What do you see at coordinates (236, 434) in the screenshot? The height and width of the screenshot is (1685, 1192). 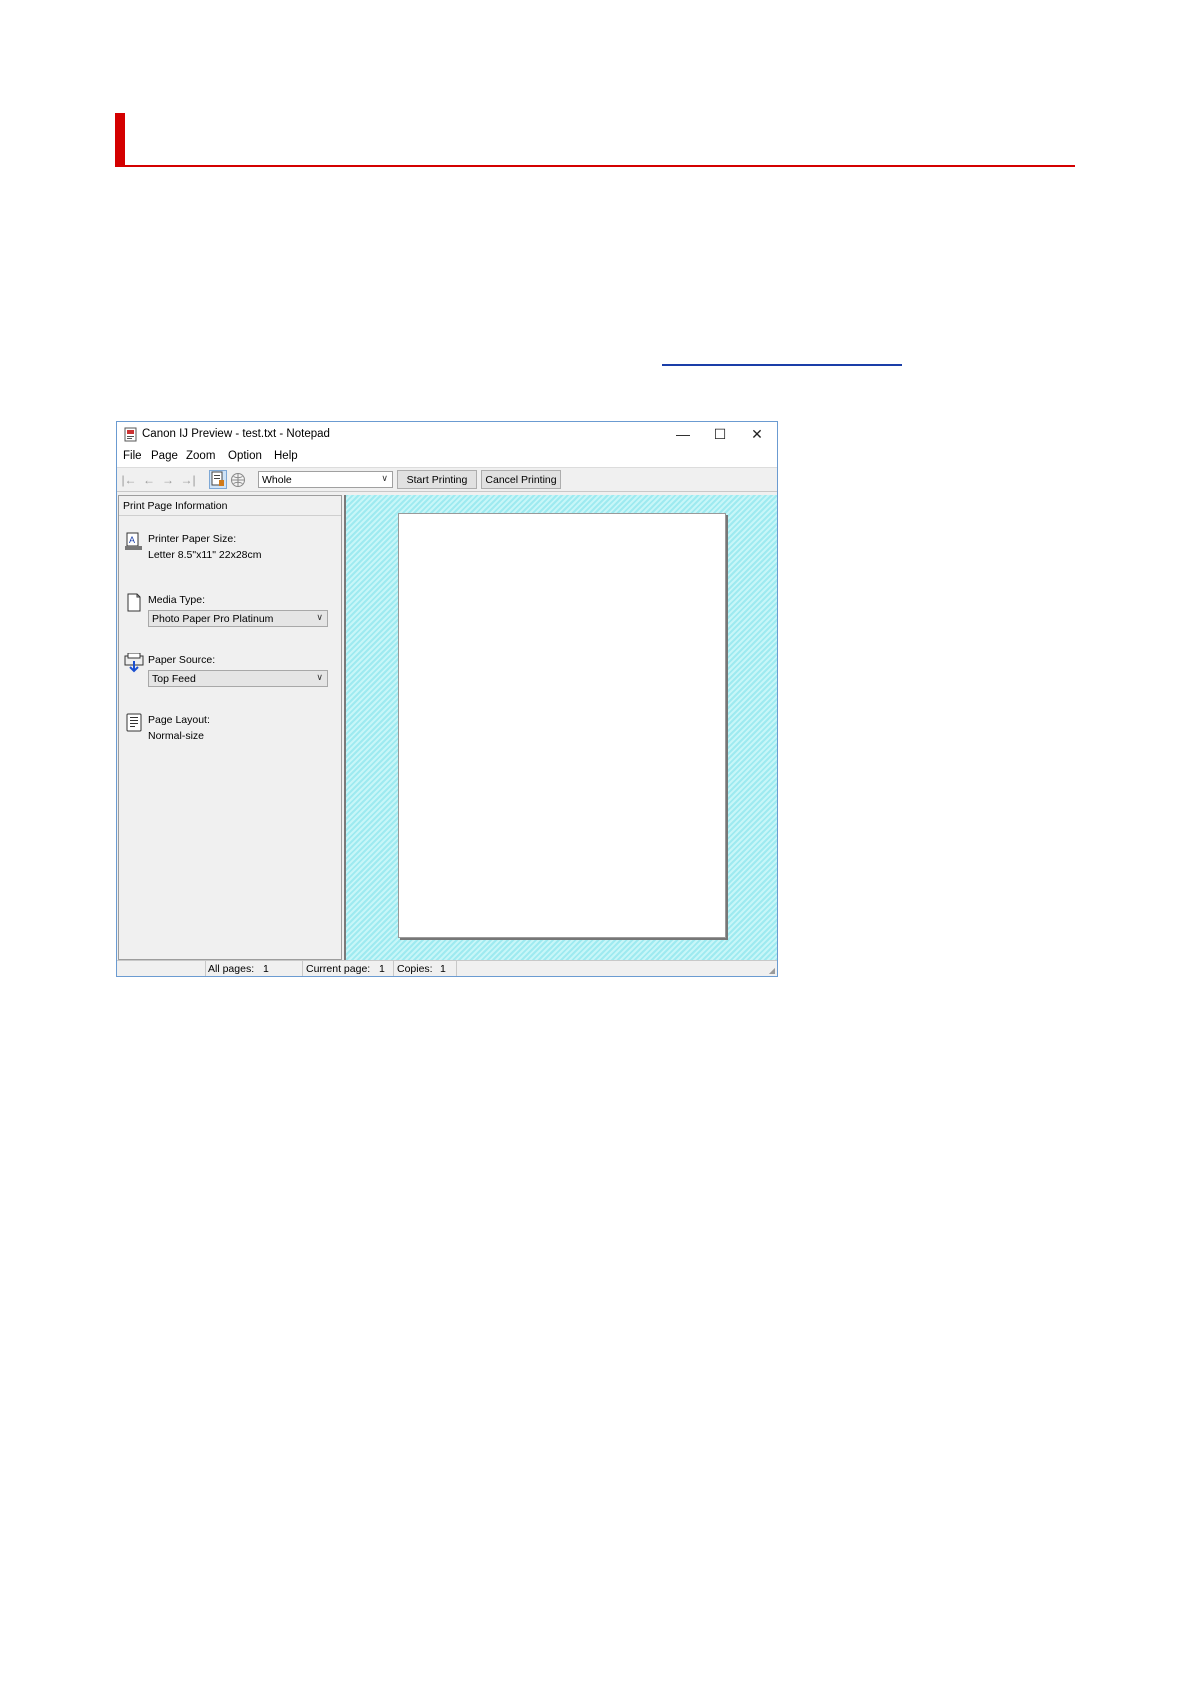 I see `window-title: Canon IJ Preview - test.txt - Notepad` at bounding box center [236, 434].